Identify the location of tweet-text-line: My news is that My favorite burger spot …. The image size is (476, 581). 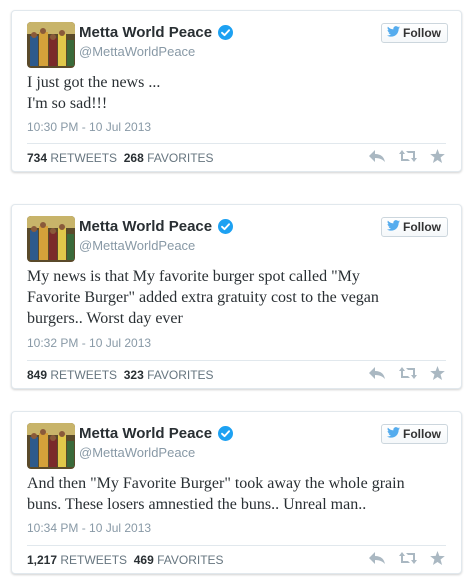
(193, 276).